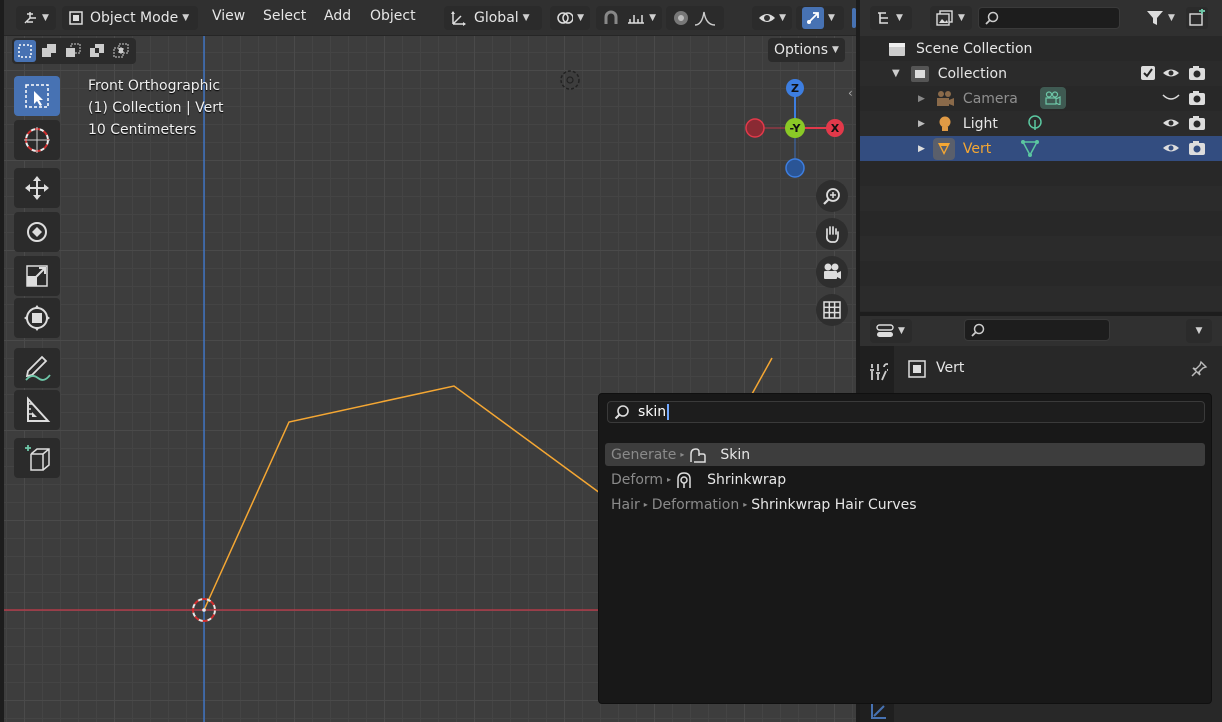  I want to click on gizmo-toggle-button, so click(813, 18).